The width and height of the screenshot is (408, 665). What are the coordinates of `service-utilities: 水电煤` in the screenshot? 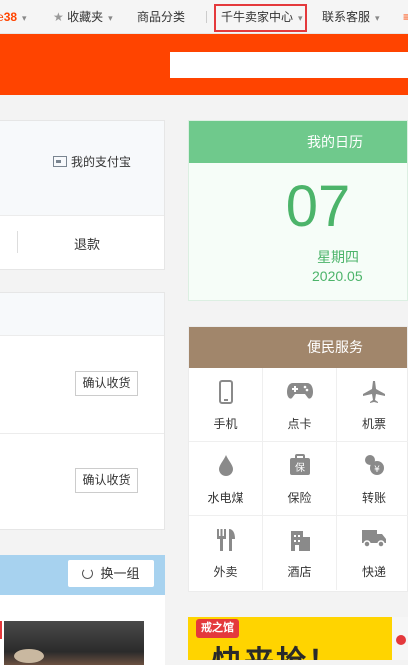 It's located at (226, 479).